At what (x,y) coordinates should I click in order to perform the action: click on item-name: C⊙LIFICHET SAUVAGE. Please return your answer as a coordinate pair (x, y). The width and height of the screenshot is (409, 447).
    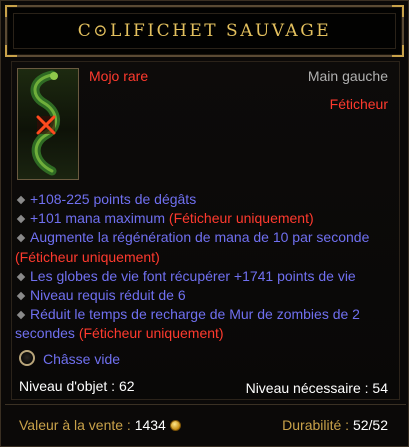
    Looking at the image, I should click on (204, 31).